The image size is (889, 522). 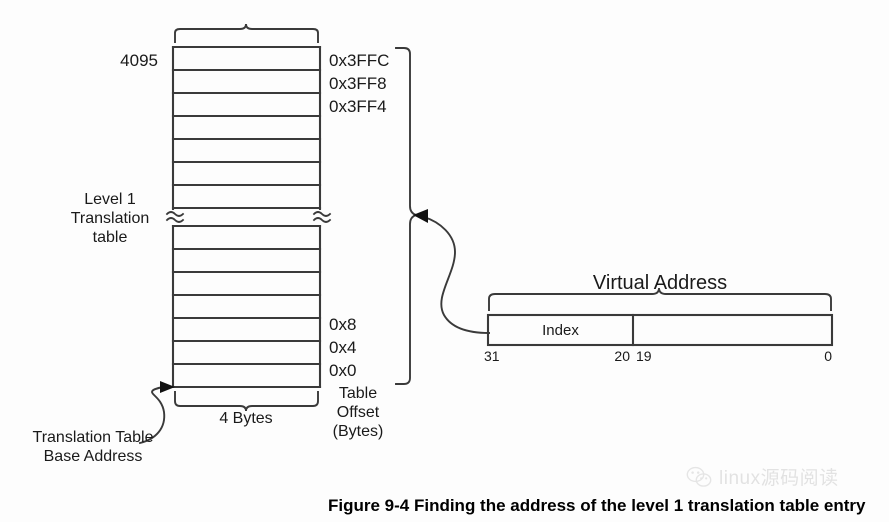 I want to click on table-offset-label-line-3: (Bytes), so click(x=358, y=431).